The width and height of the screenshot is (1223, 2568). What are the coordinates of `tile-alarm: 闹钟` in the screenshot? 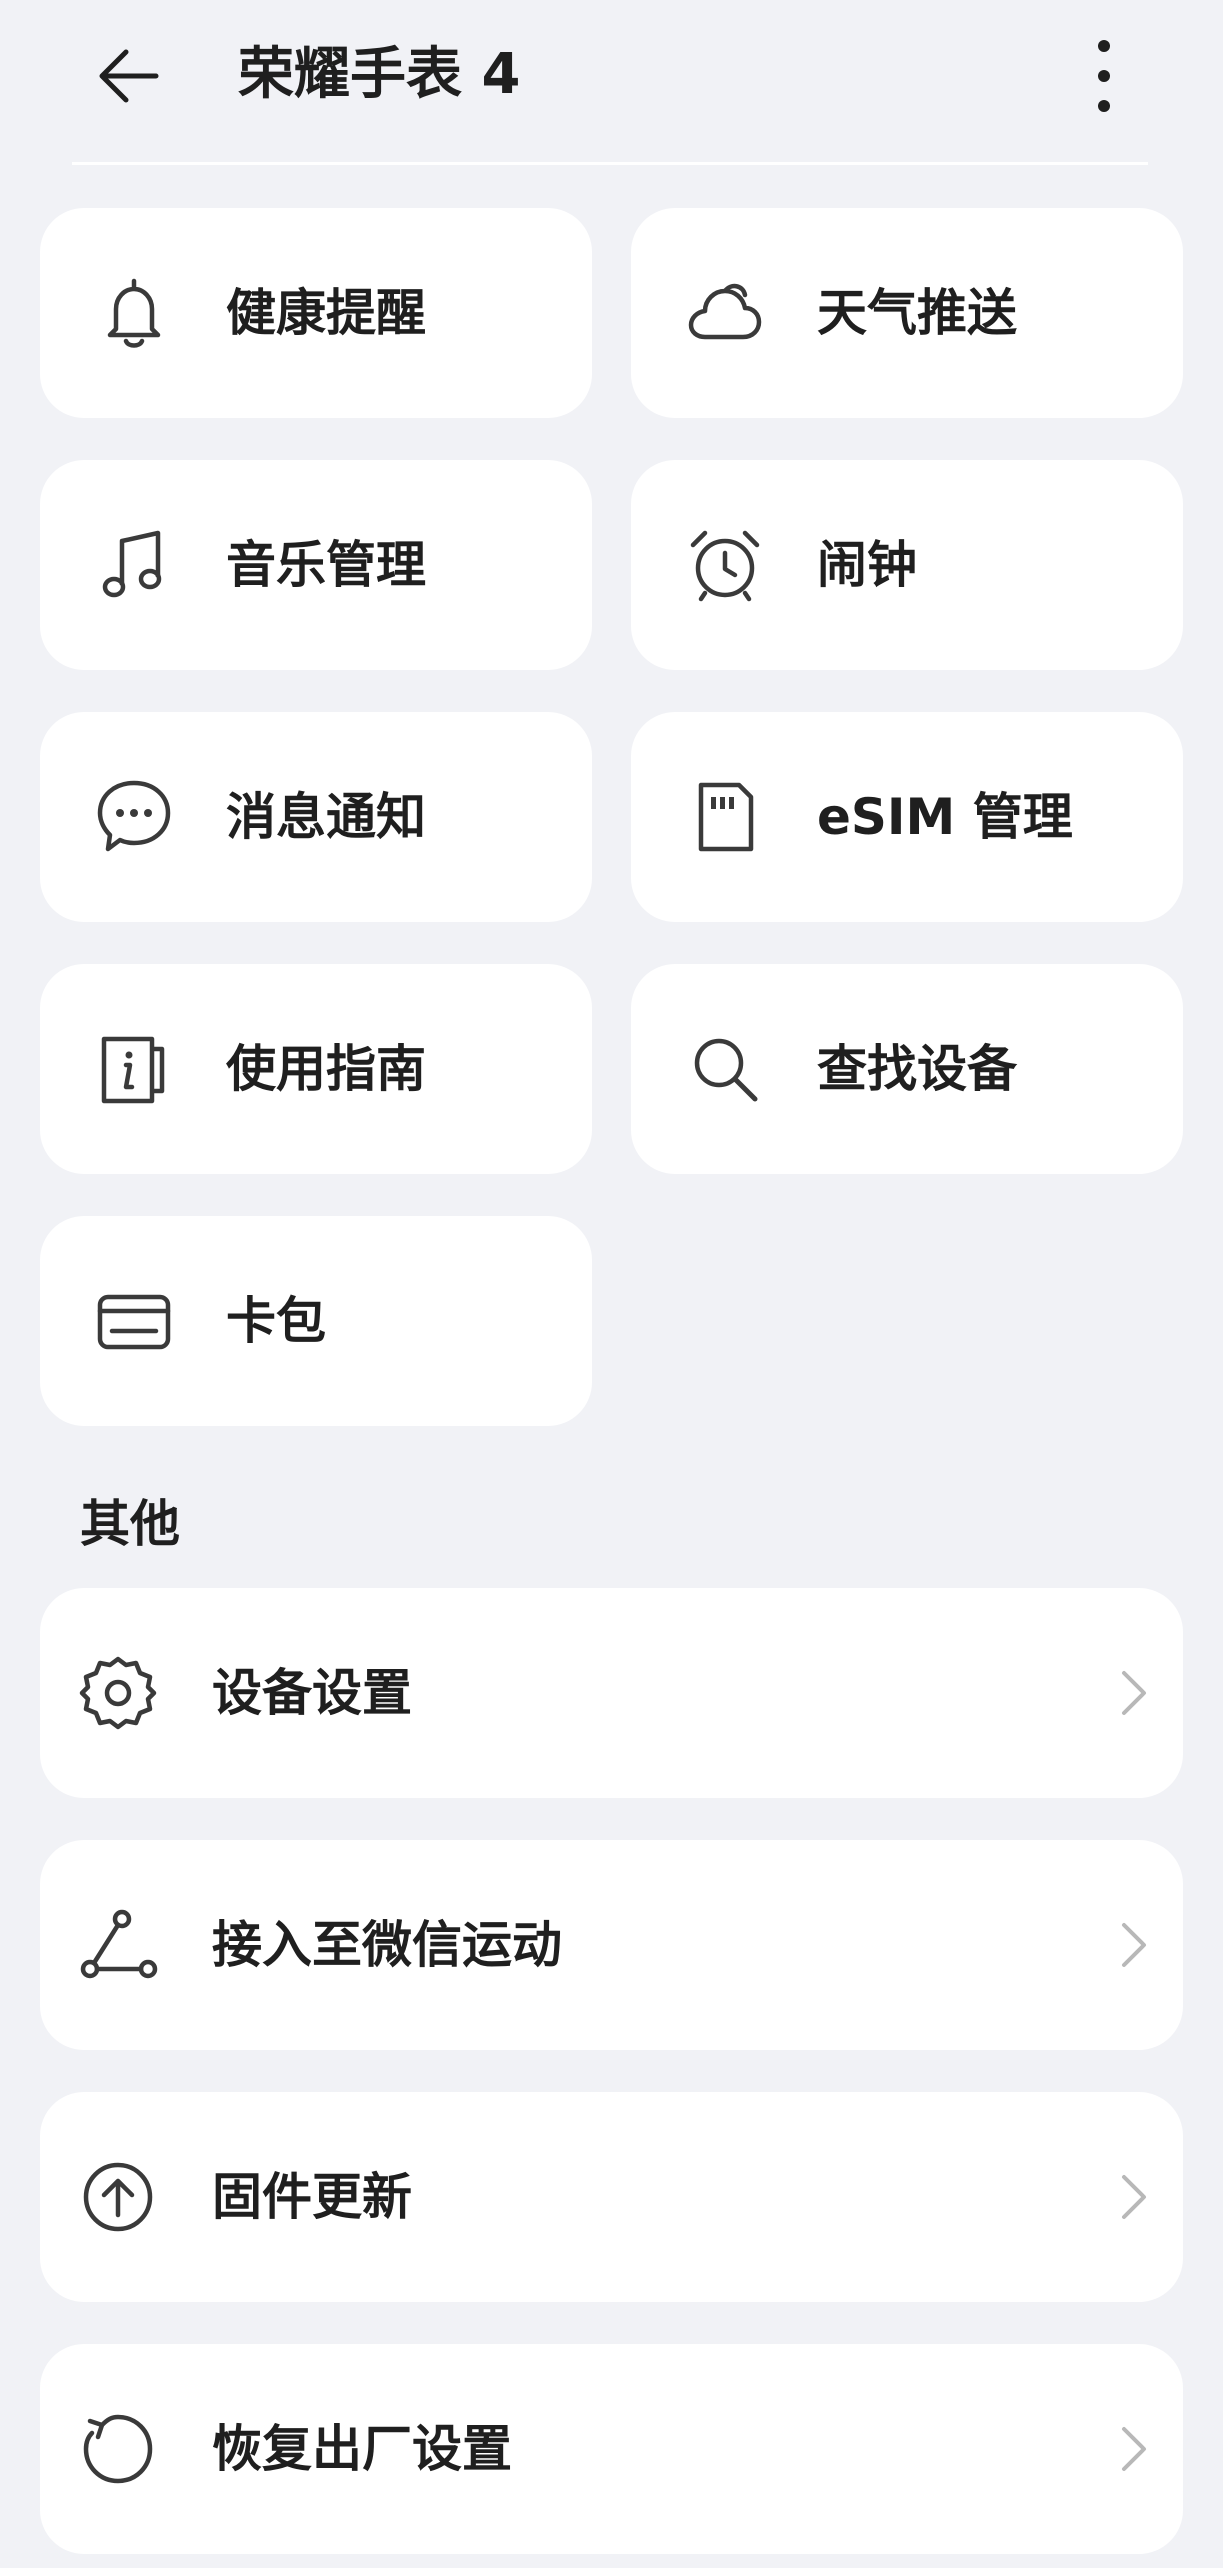 It's located at (907, 565).